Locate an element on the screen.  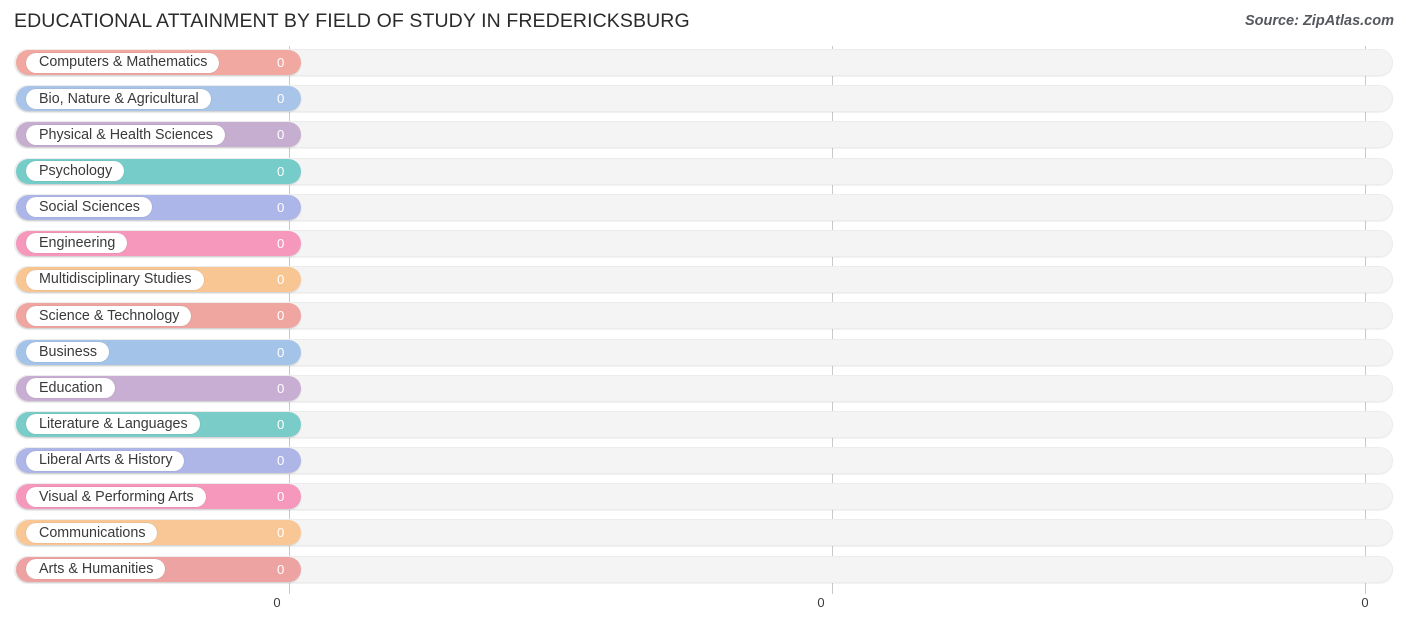
x-axis: 0 0 0 is located at coordinates (703, 613).